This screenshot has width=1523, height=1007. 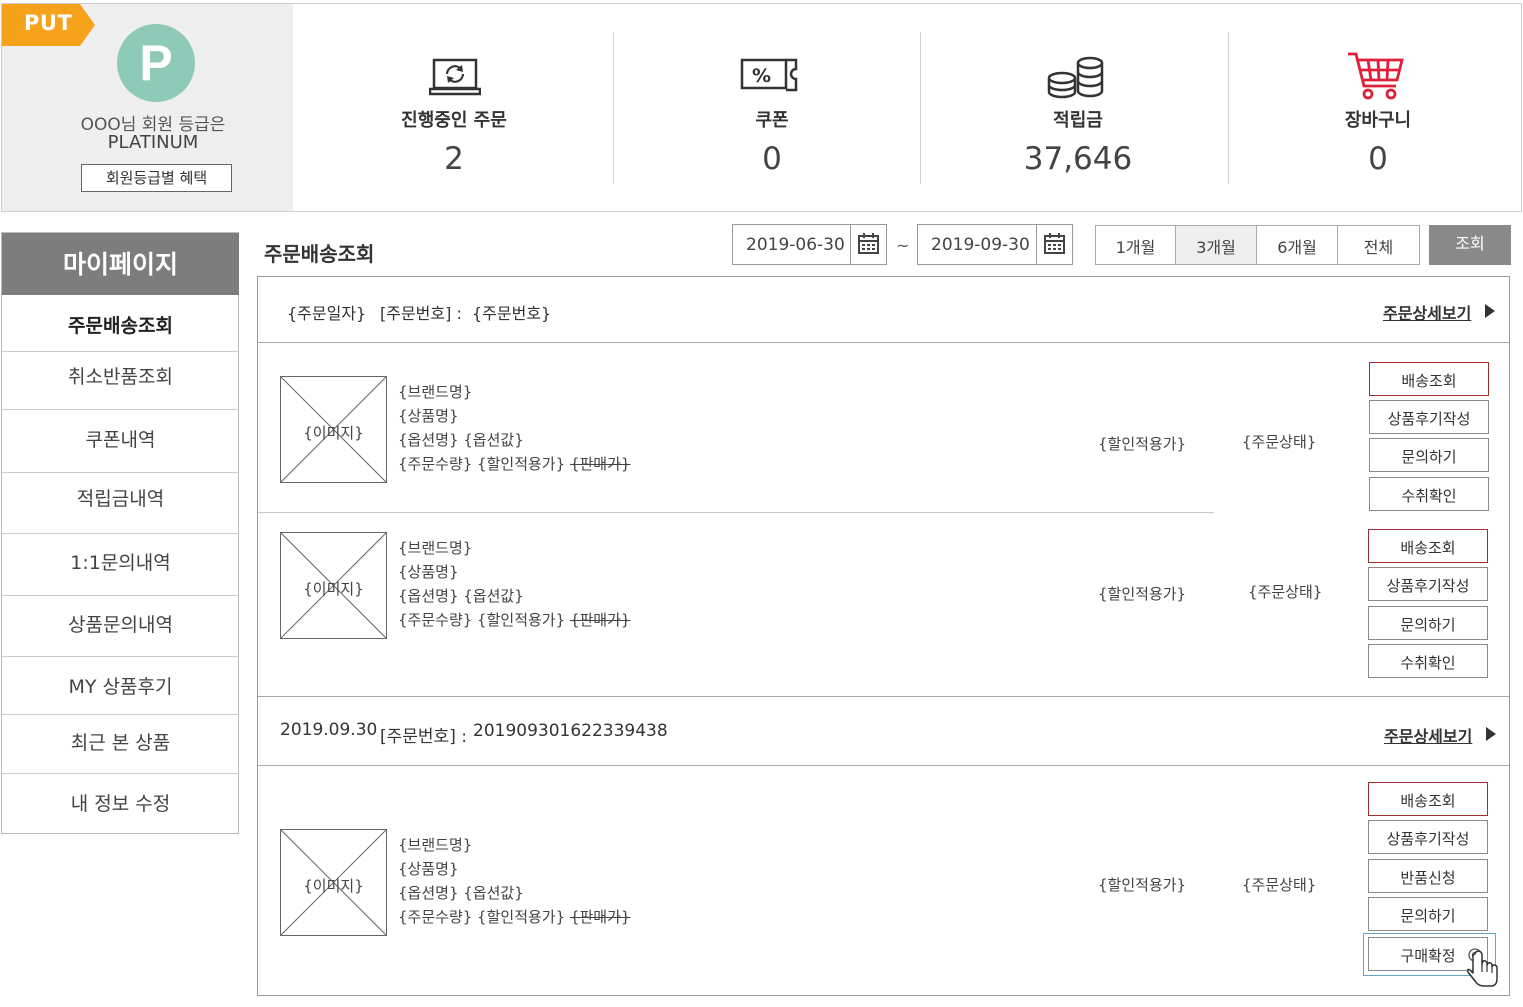 I want to click on coupon-icon: %, so click(x=769, y=75).